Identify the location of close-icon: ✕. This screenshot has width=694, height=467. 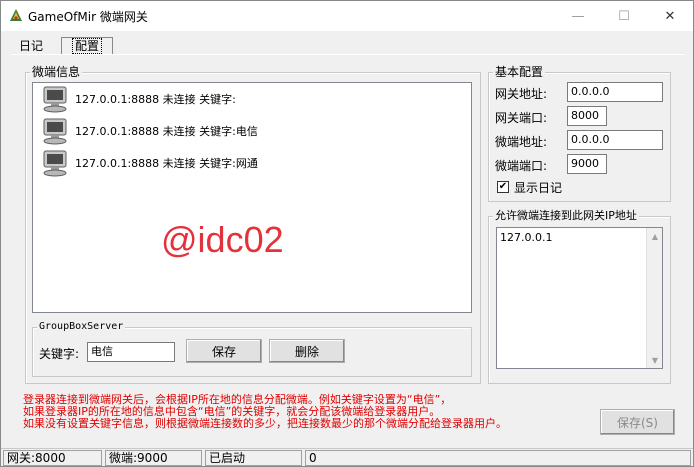
(670, 16).